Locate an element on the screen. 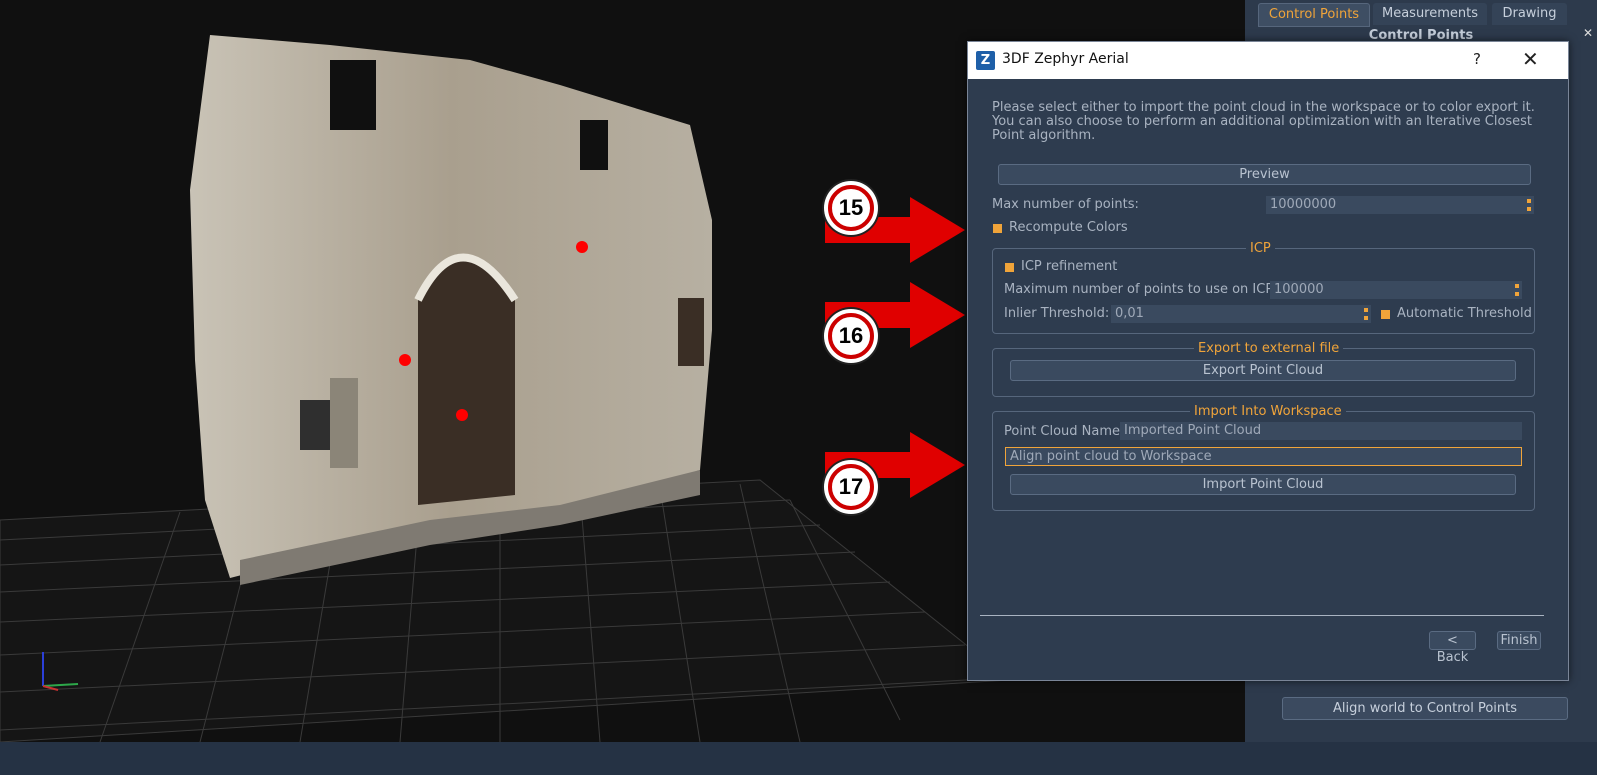  step-marker-15: 15 is located at coordinates (851, 208).